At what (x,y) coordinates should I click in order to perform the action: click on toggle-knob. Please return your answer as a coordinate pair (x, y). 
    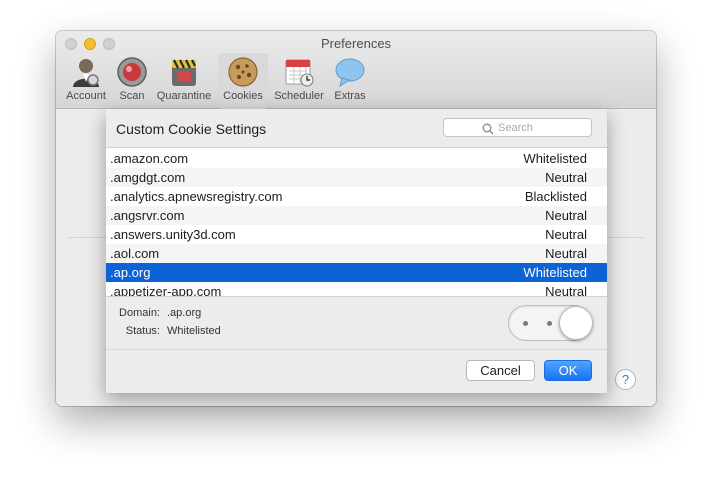
    Looking at the image, I should click on (576, 323).